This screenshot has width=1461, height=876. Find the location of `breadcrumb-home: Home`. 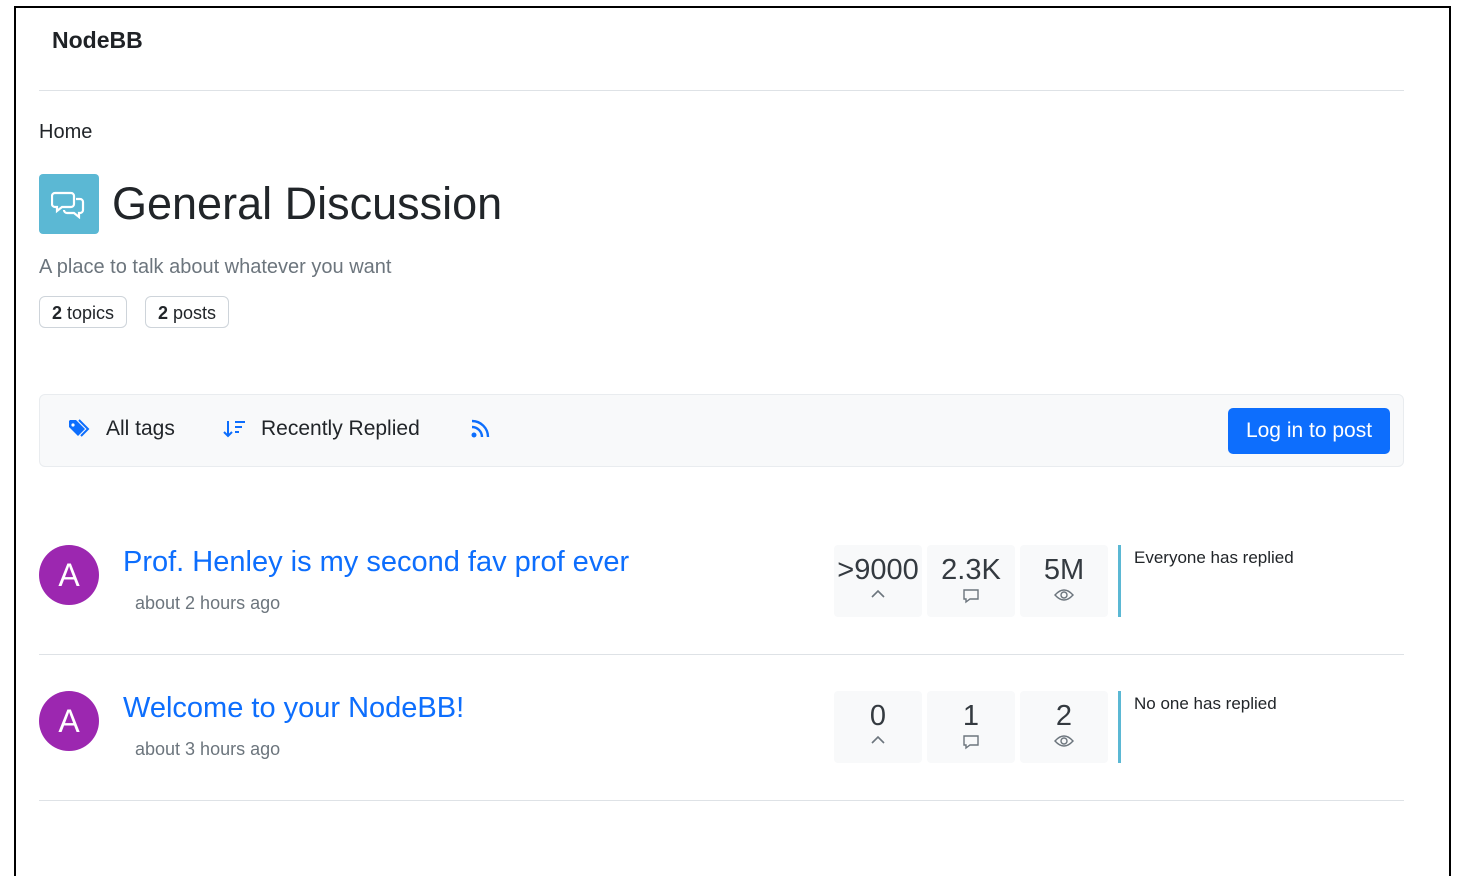

breadcrumb-home: Home is located at coordinates (65, 132).